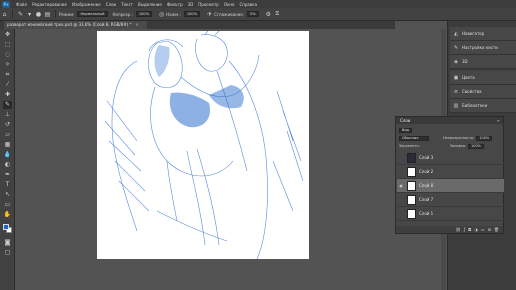 The height and width of the screenshot is (290, 516). Describe the element at coordinates (253, 14) in the screenshot. I see `smoothing-field: 0%` at that location.